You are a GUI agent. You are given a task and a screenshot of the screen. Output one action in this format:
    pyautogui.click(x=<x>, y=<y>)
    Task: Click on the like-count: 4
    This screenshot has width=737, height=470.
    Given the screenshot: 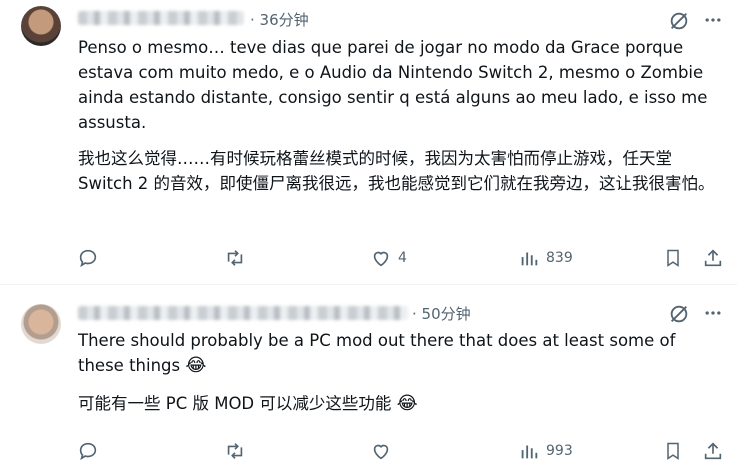 What is the action you would take?
    pyautogui.click(x=402, y=258)
    